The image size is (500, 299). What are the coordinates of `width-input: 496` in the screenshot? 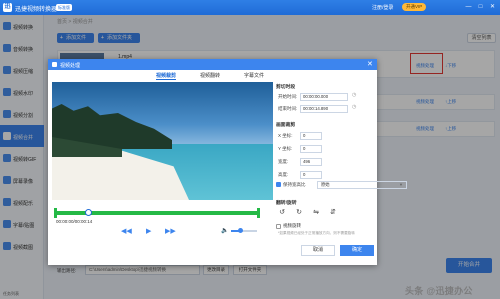 It's located at (311, 162).